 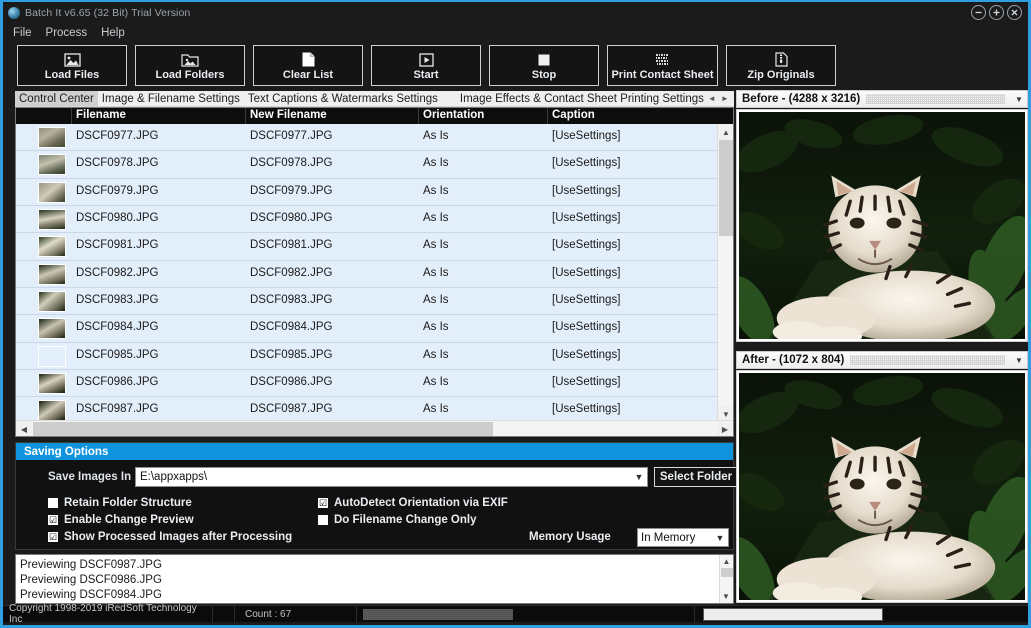 I want to click on cell-new-filename: DSCF0983.JPG, so click(x=291, y=300).